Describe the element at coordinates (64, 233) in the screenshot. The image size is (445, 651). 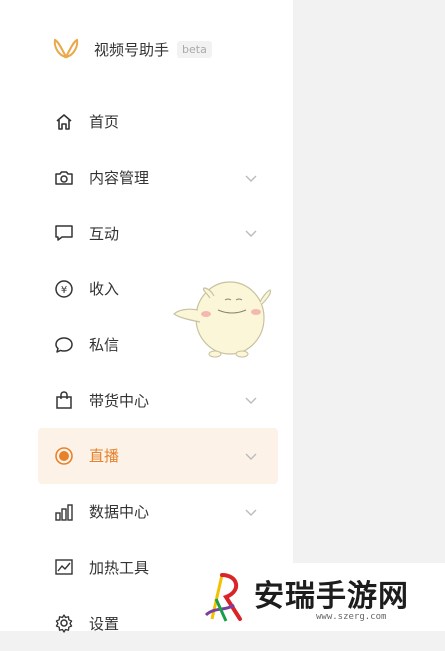
I see `message-square-icon` at that location.